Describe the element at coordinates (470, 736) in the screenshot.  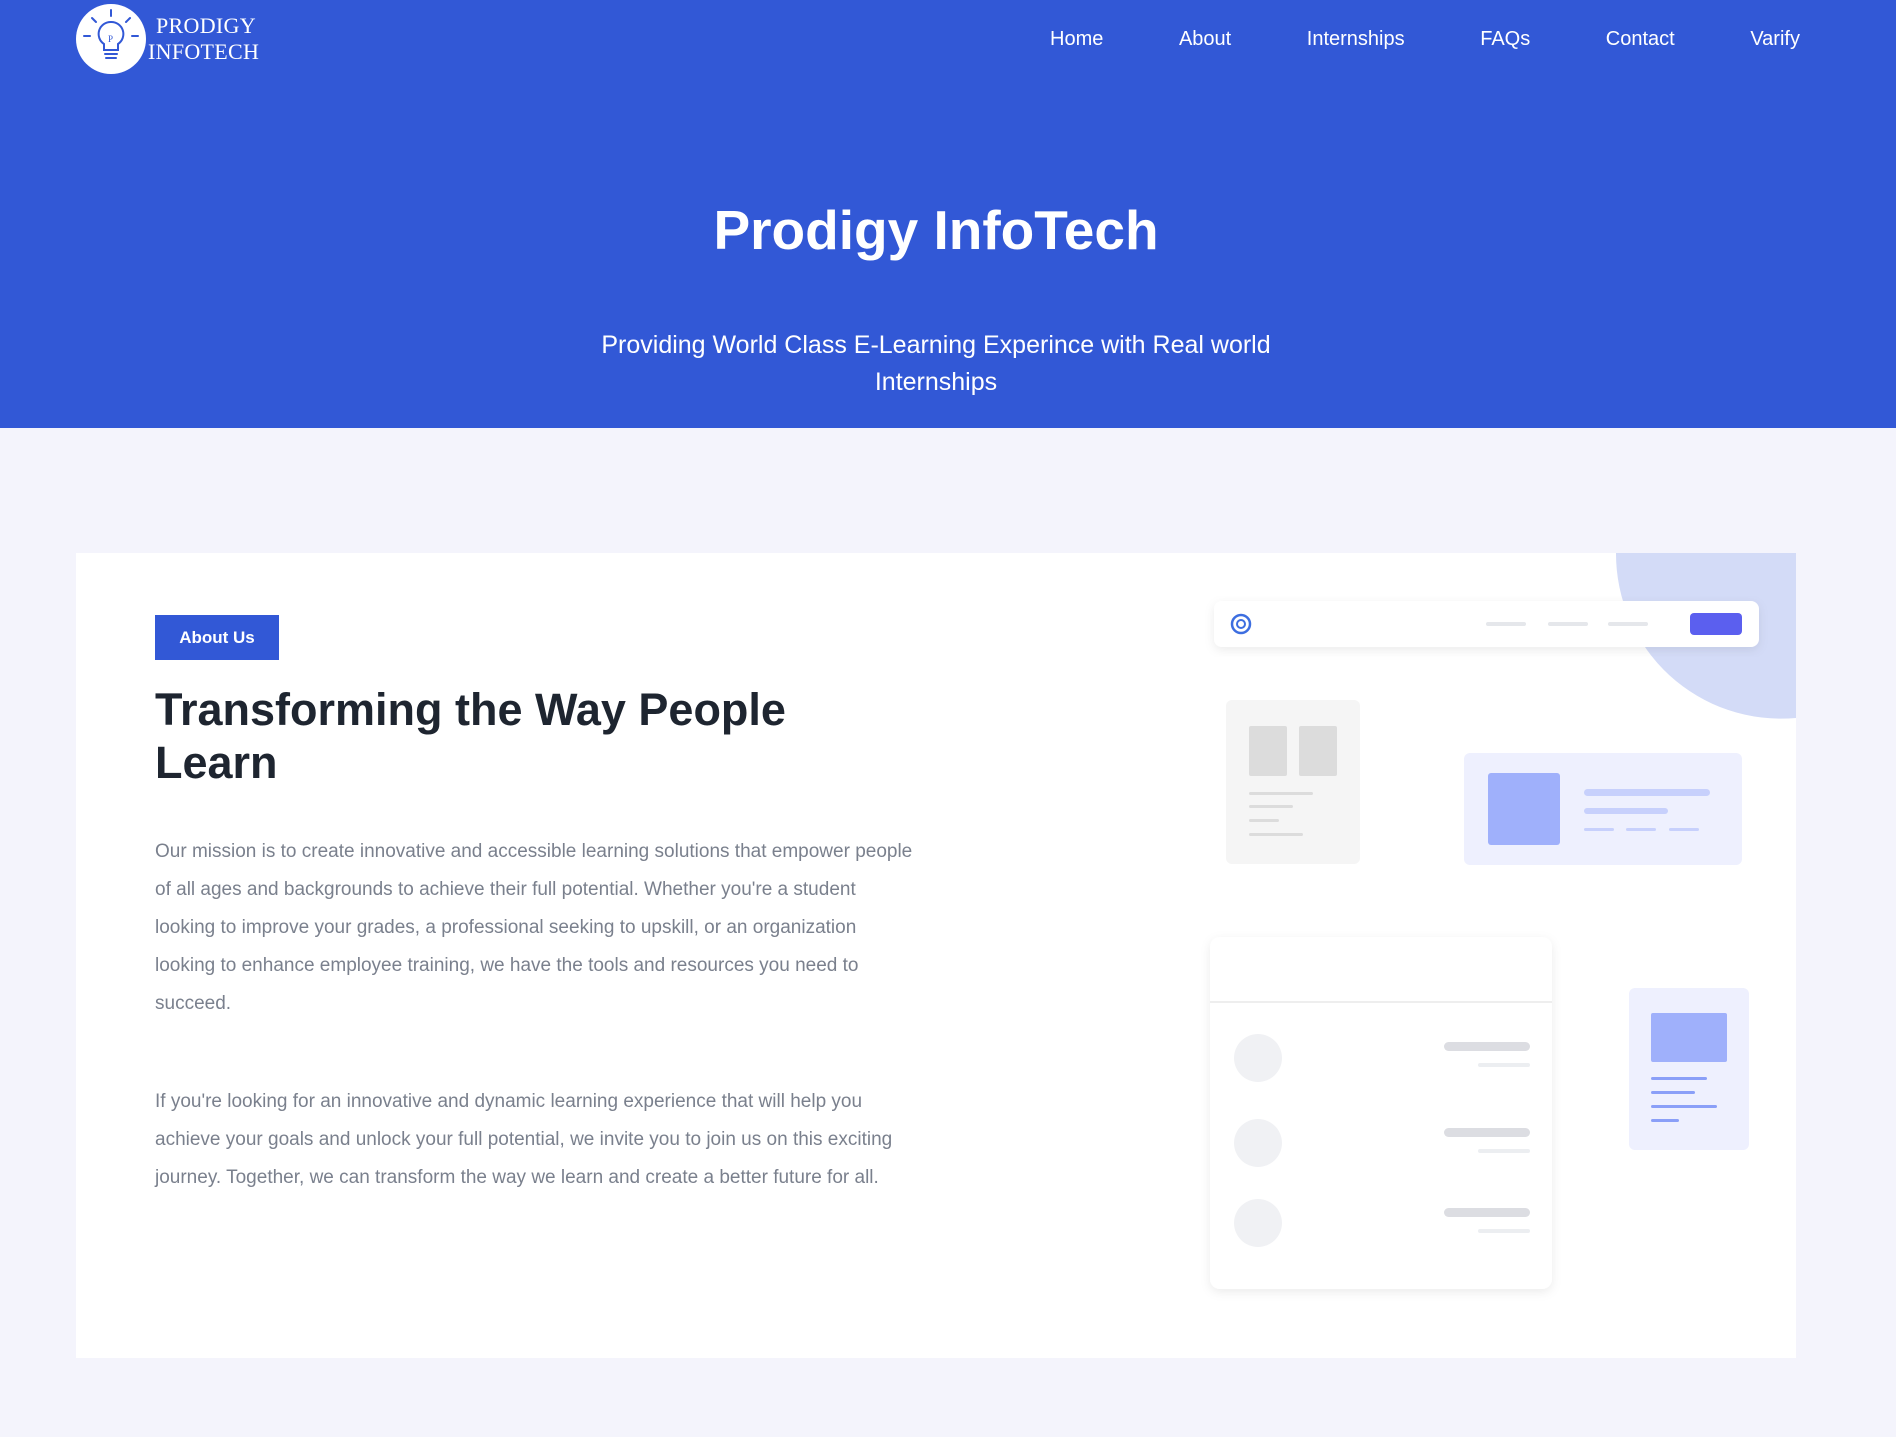
I see `about-title: Transforming the Way People Learn` at that location.